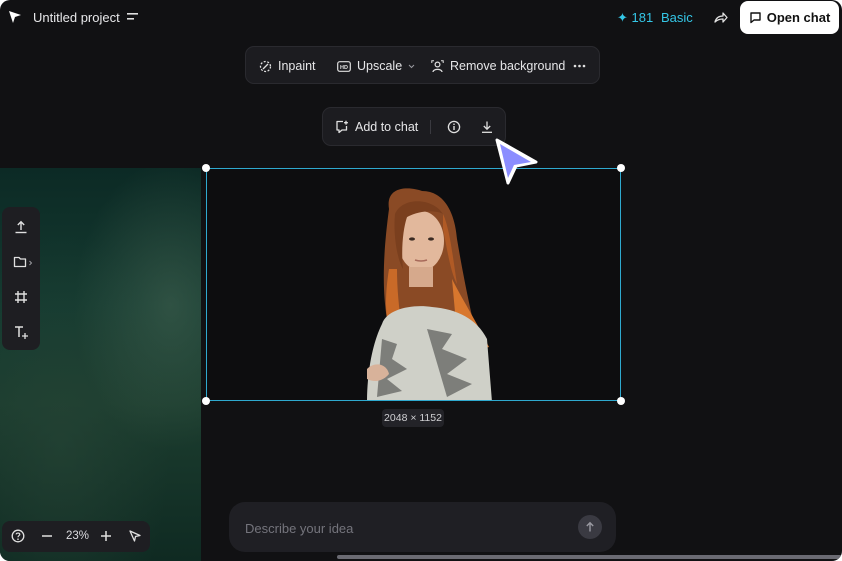  Describe the element at coordinates (135, 536) in the screenshot. I see `pointer-icon` at that location.